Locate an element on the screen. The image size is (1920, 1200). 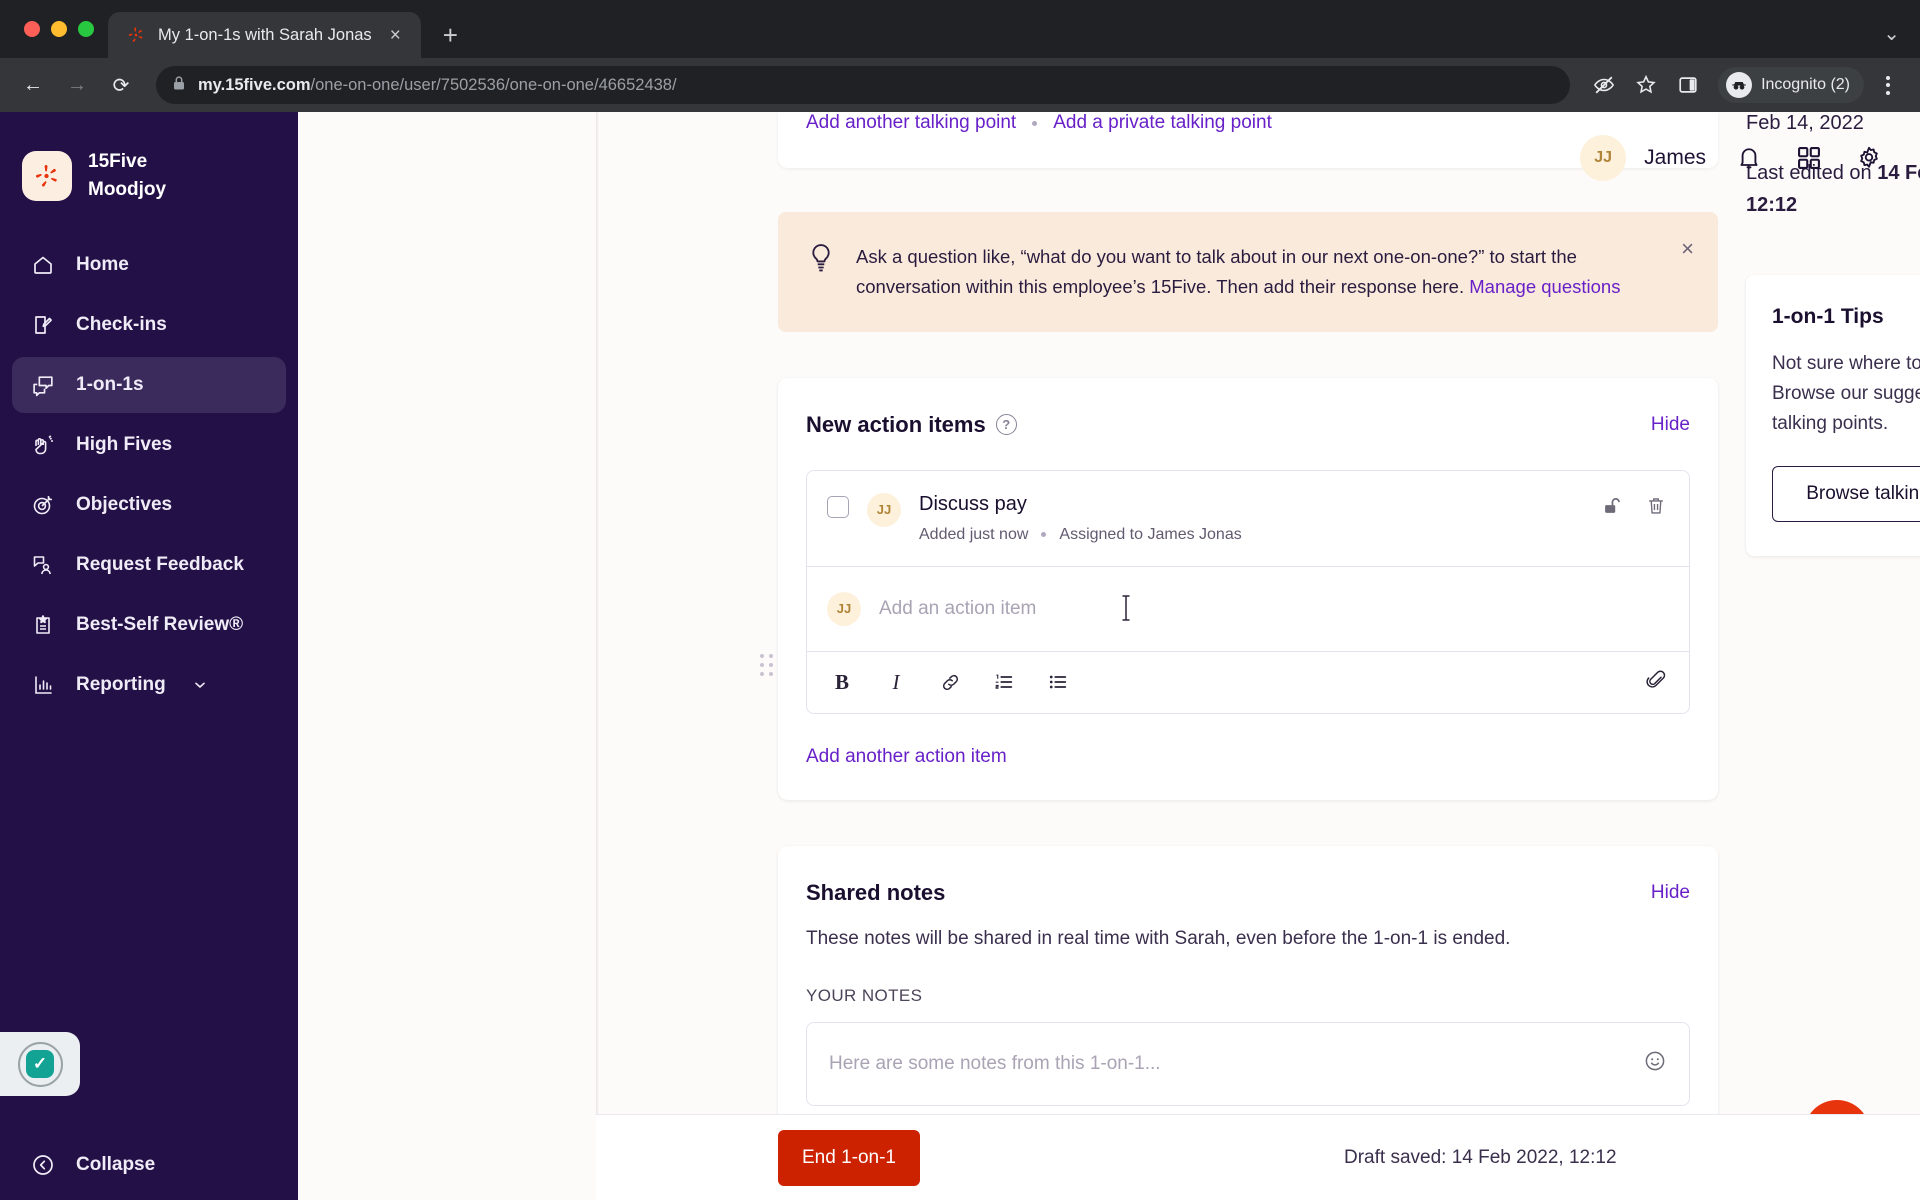
question-mark-icon: ? is located at coordinates (1006, 425).